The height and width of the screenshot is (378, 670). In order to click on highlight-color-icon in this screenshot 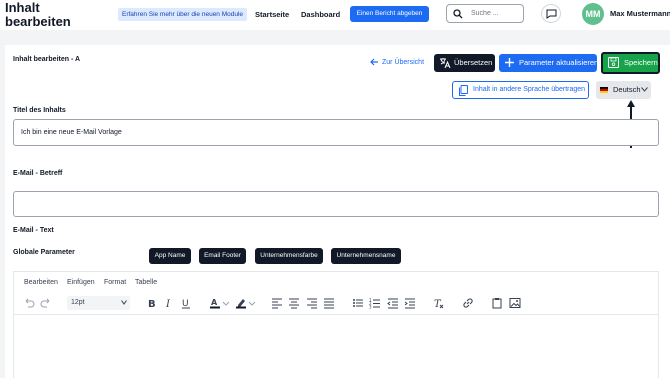, I will do `click(241, 303)`.